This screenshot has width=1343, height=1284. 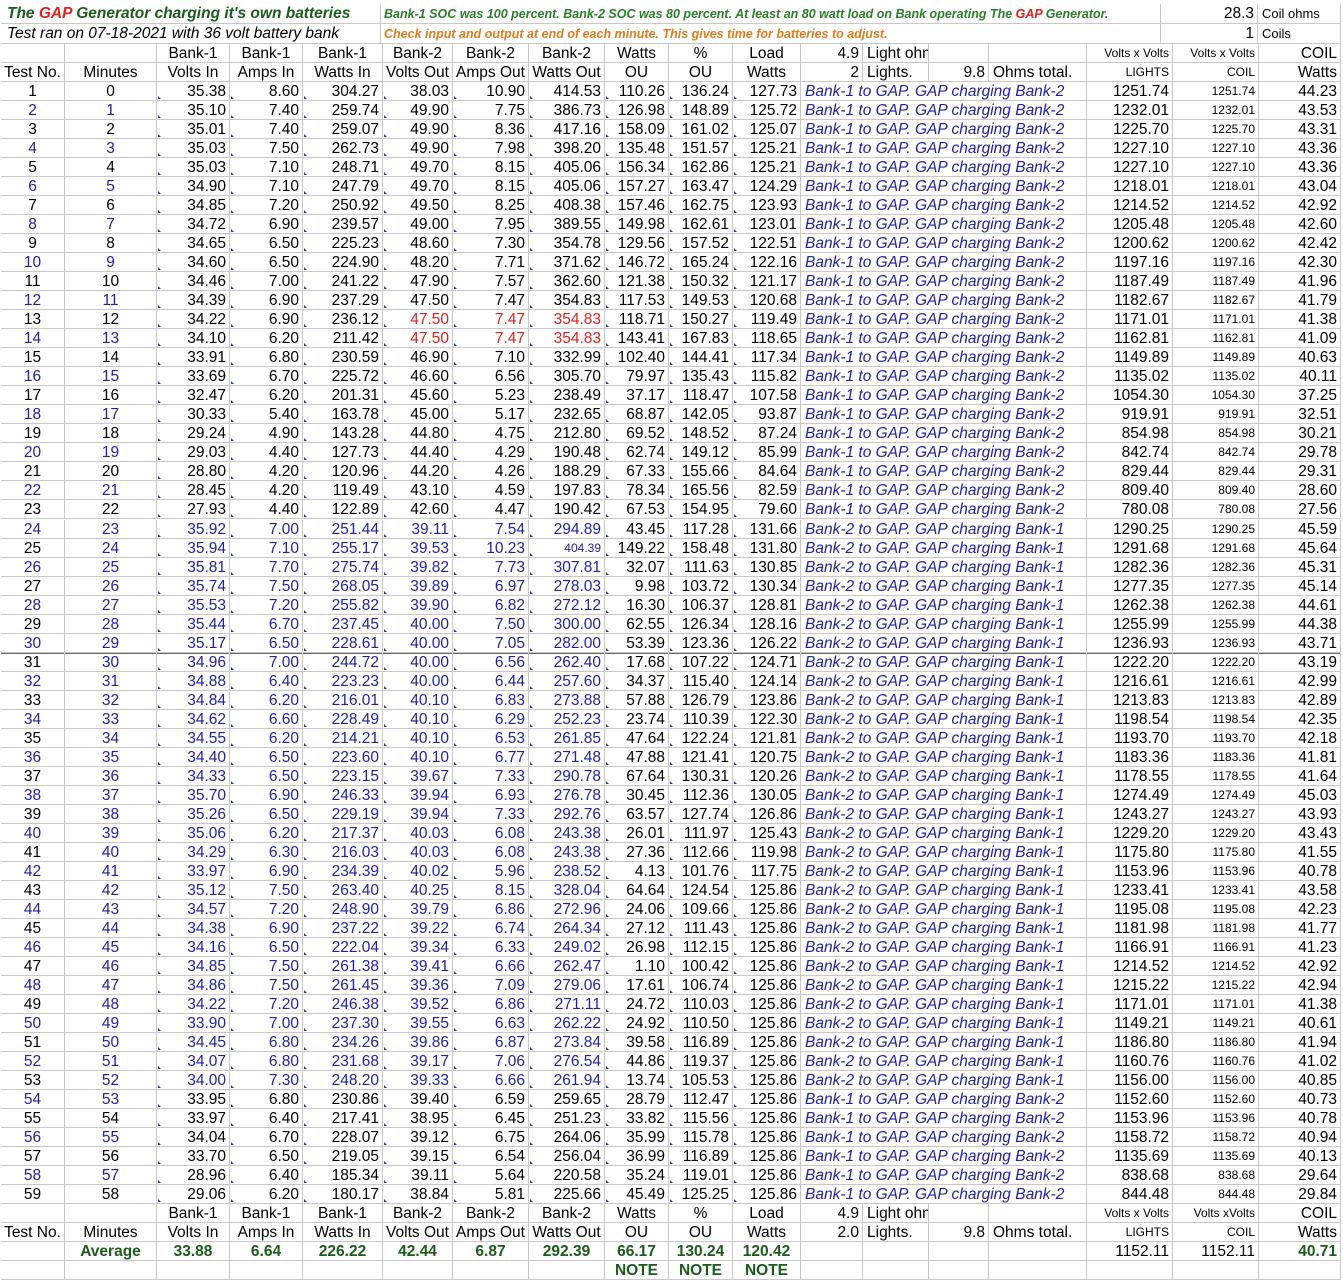 I want to click on table-cell: 144.41, so click(x=701, y=358).